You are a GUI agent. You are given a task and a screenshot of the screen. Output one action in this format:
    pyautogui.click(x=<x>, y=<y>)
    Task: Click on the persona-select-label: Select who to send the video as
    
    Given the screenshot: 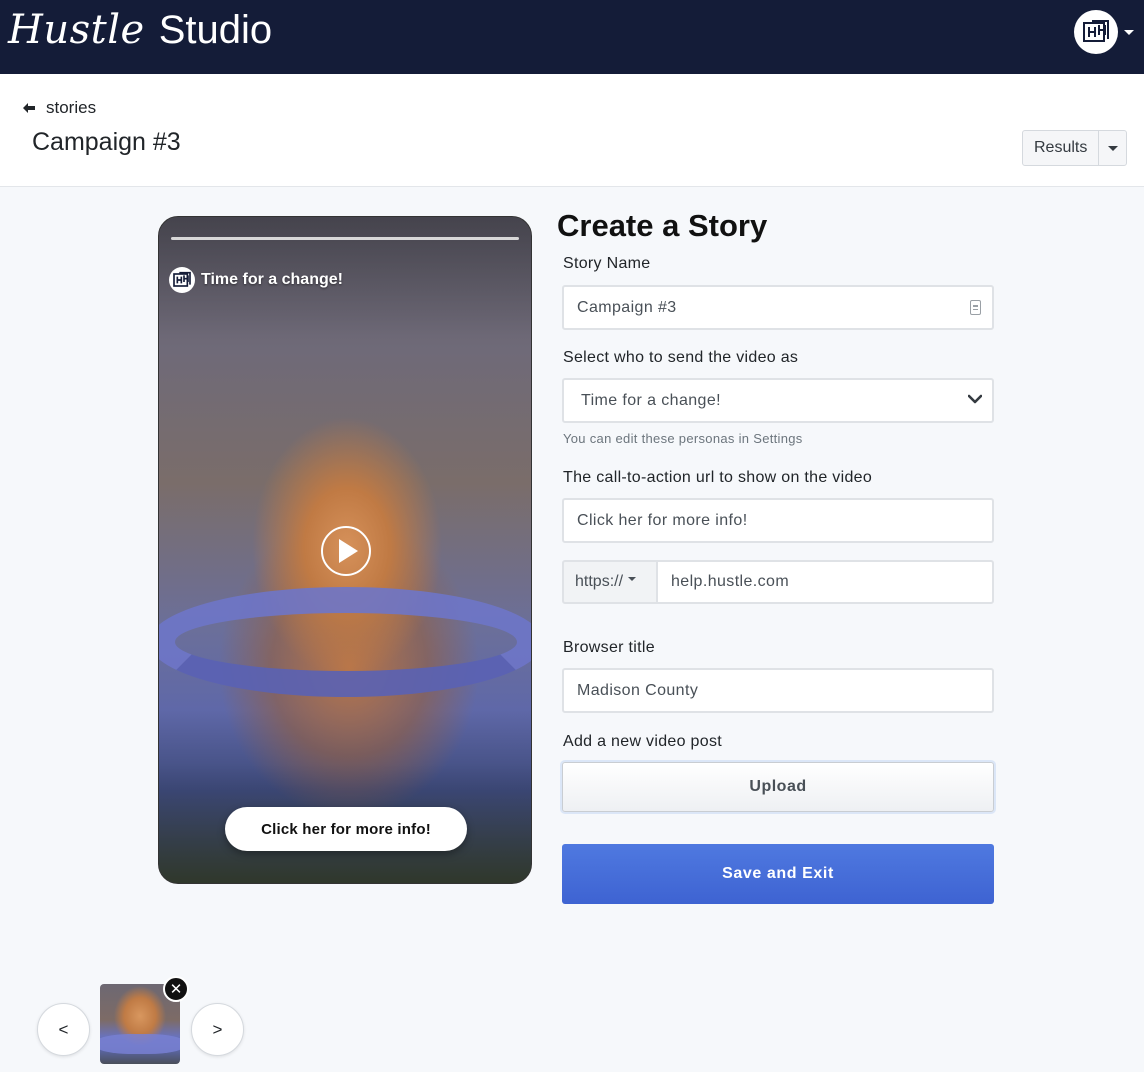 What is the action you would take?
    pyautogui.click(x=681, y=357)
    